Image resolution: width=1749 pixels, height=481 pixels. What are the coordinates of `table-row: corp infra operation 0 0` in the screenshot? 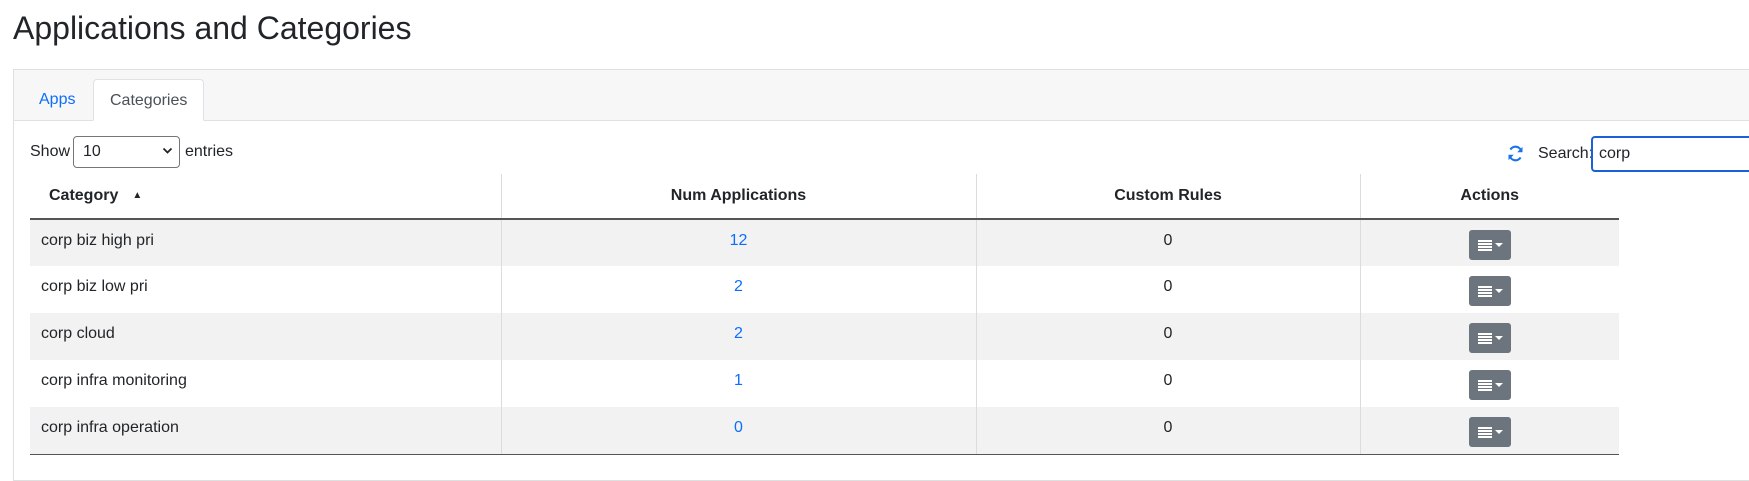 It's located at (824, 431).